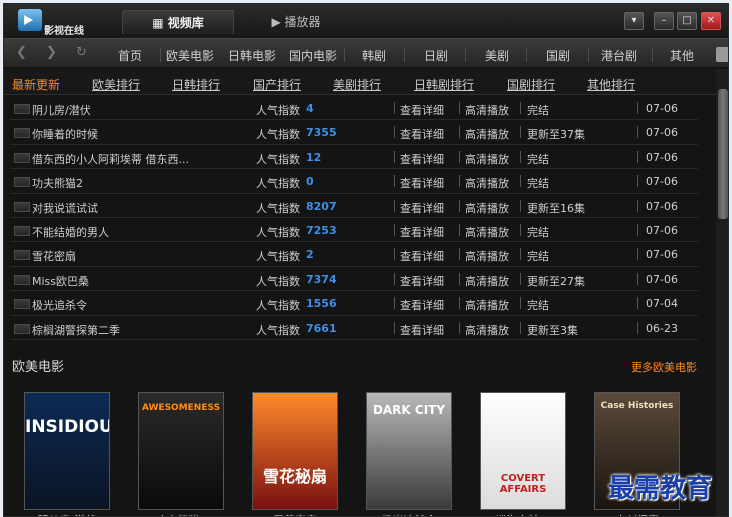  Describe the element at coordinates (611, 84) in the screenshot. I see `subtab-other-rank: 其他排行` at that location.